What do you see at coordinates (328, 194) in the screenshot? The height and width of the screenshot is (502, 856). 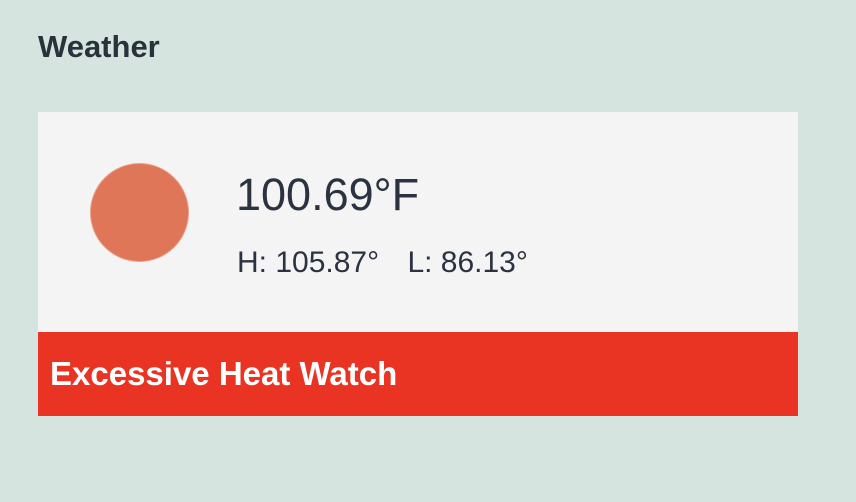 I see `current-temperature: 100.69°F` at bounding box center [328, 194].